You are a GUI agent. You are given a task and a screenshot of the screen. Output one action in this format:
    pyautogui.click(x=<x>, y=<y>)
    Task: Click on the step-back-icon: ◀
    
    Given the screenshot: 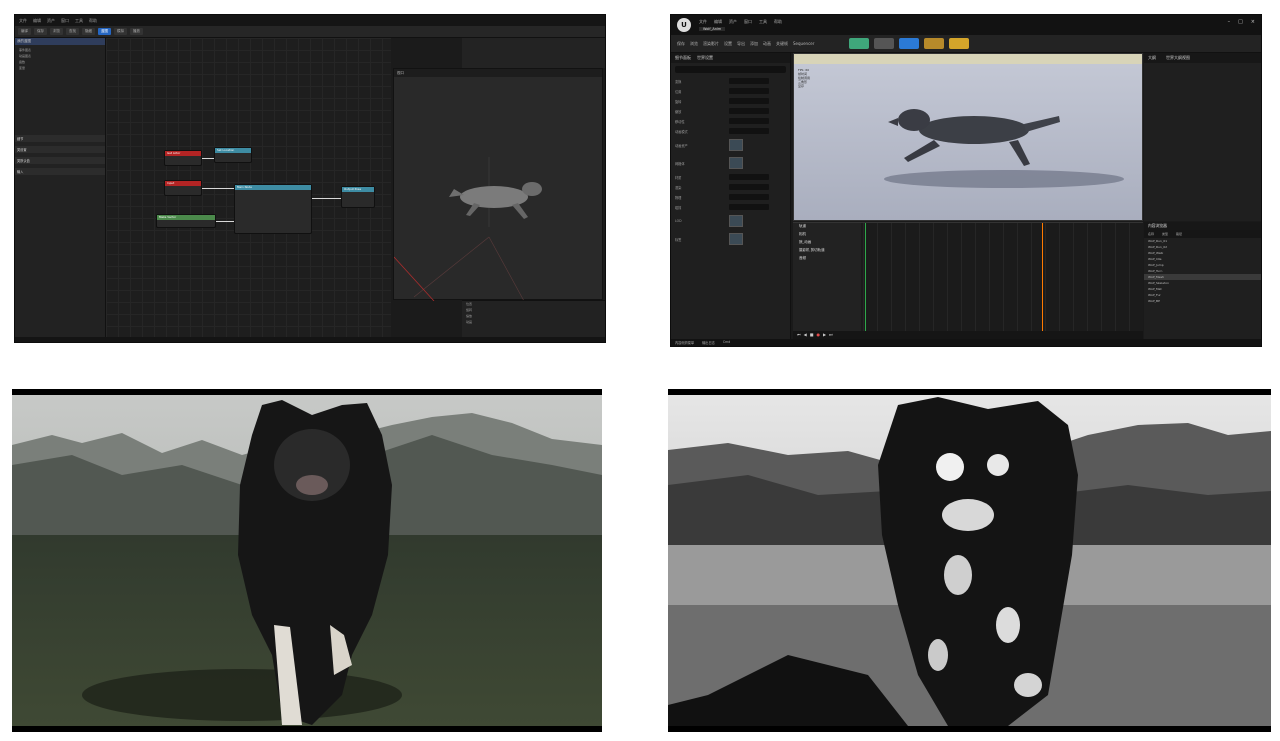 What is the action you would take?
    pyautogui.click(x=805, y=335)
    